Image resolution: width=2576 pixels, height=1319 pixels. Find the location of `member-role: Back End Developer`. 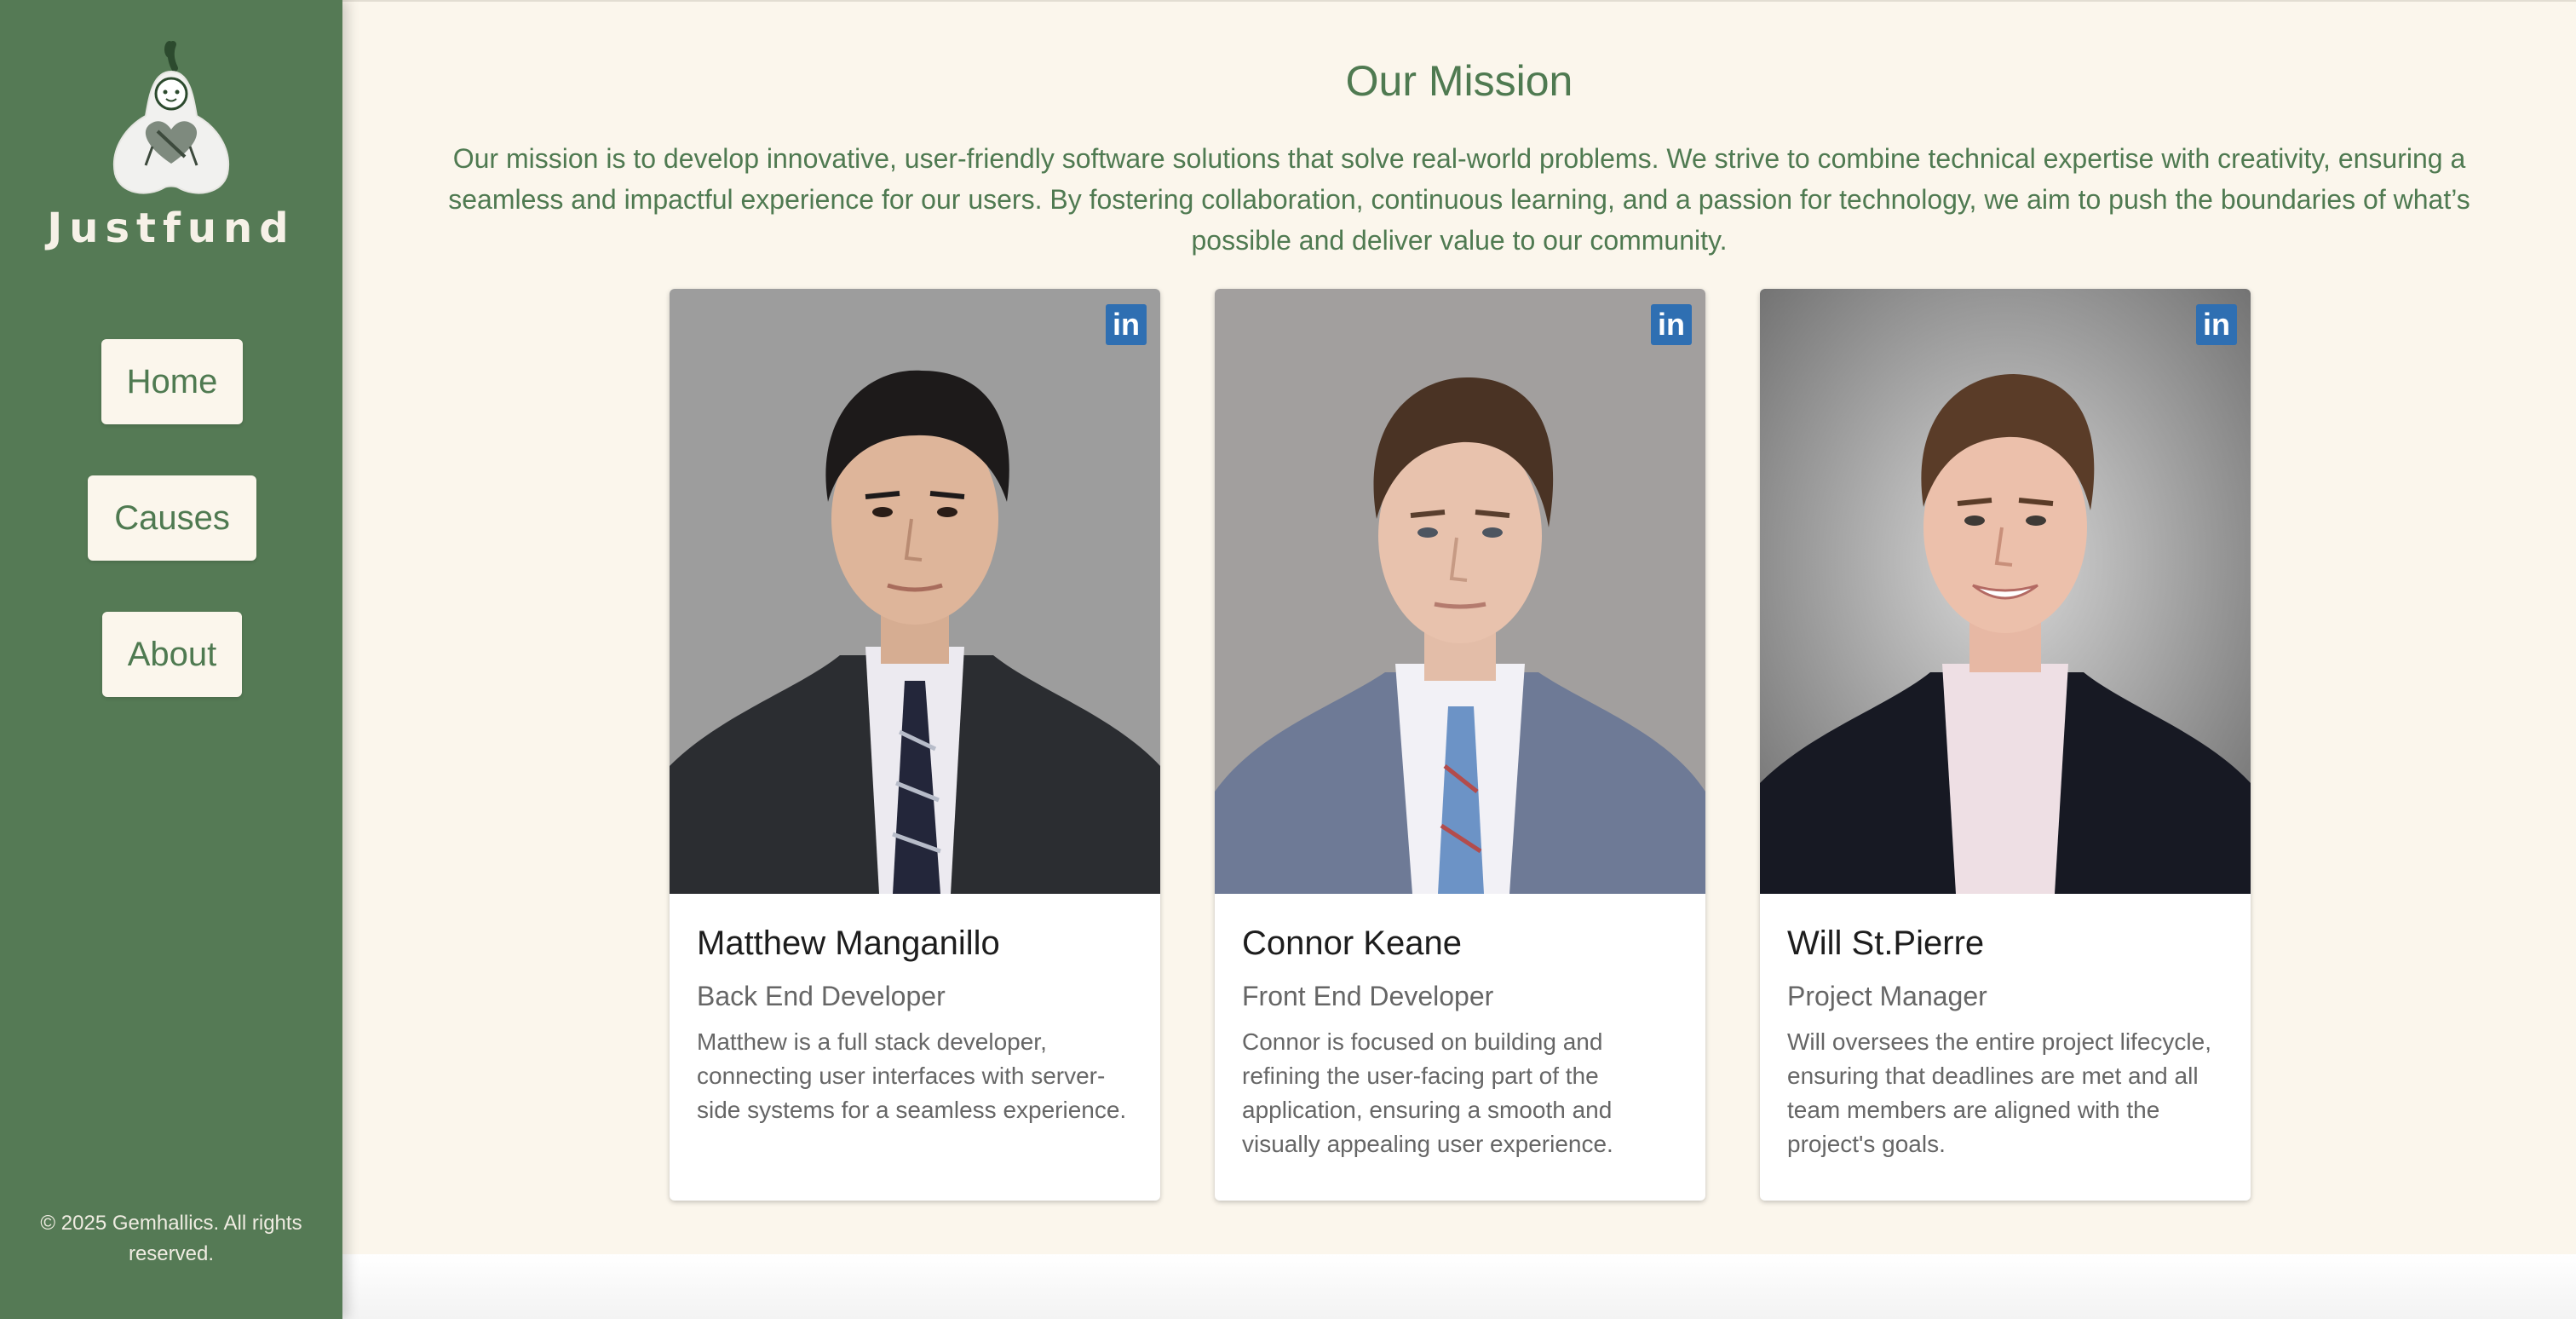

member-role: Back End Developer is located at coordinates (822, 996).